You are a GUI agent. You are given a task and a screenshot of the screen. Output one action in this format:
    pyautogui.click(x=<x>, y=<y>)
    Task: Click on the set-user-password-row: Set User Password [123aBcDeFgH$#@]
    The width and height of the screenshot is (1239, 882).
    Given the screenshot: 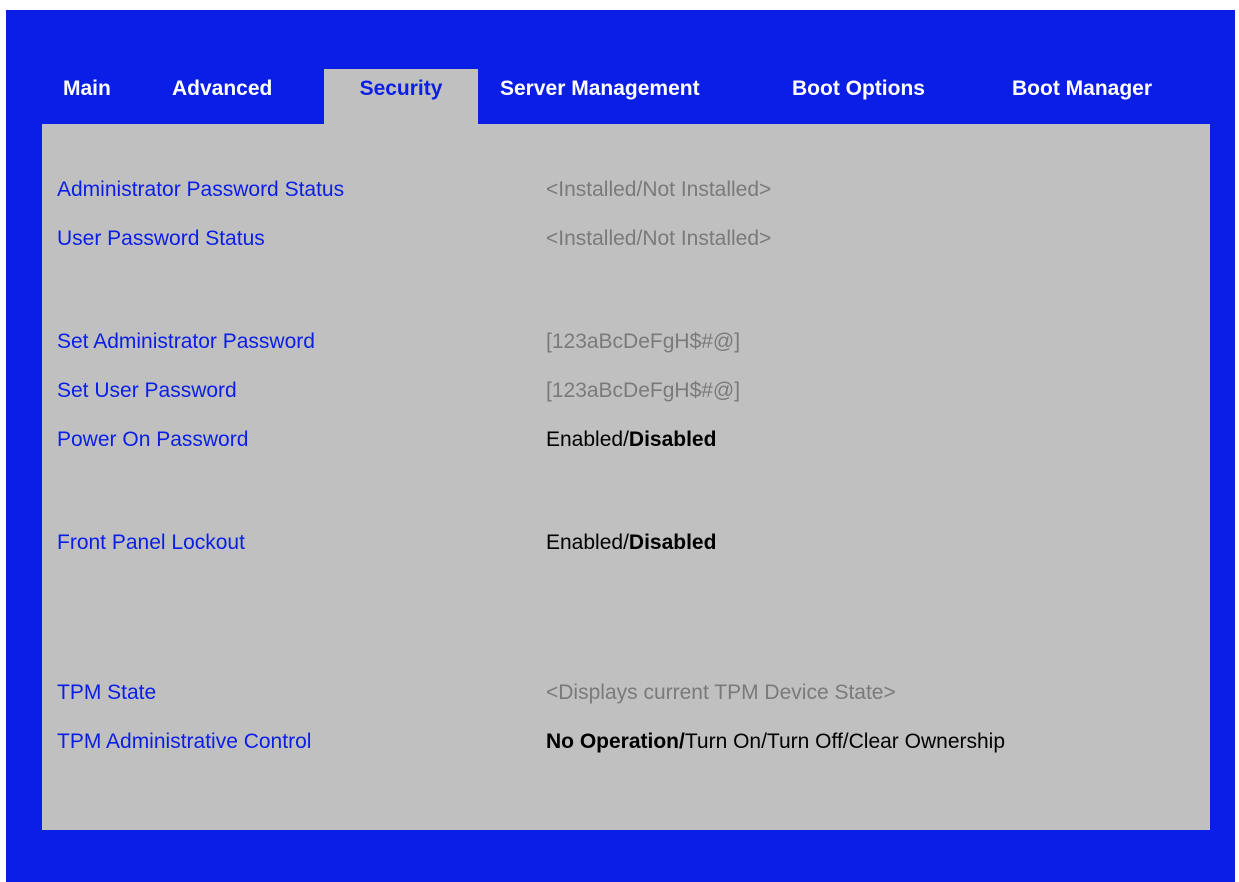 What is the action you would take?
    pyautogui.click(x=626, y=394)
    